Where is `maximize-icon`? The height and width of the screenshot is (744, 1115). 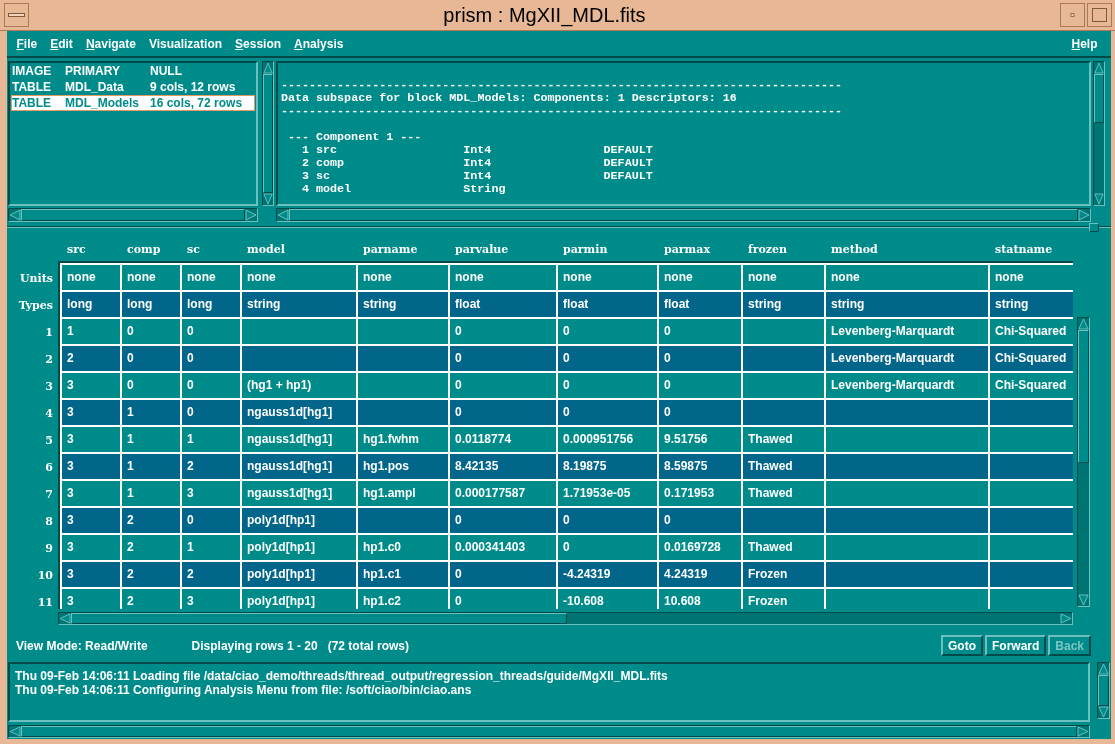
maximize-icon is located at coordinates (1099, 15).